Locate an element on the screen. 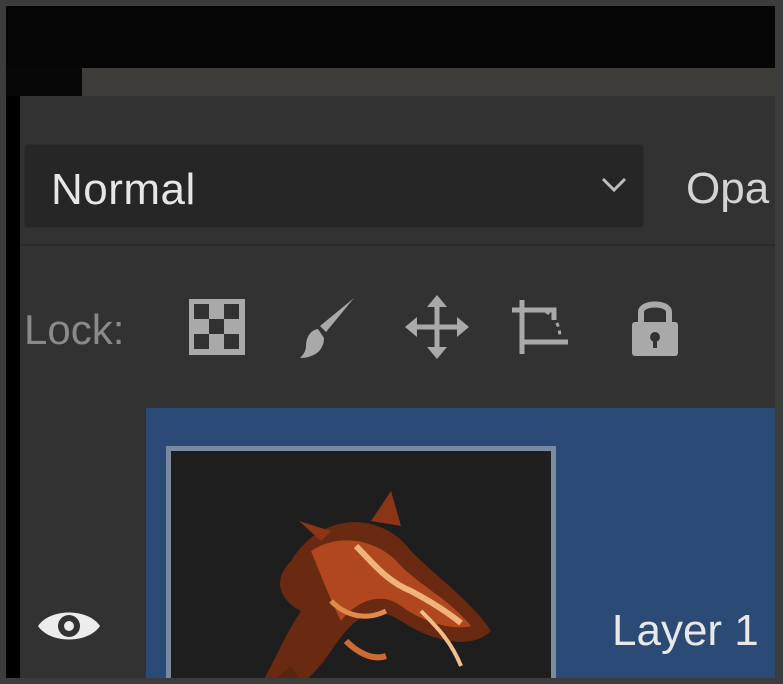  blend-mode-value: Normal is located at coordinates (123, 189).